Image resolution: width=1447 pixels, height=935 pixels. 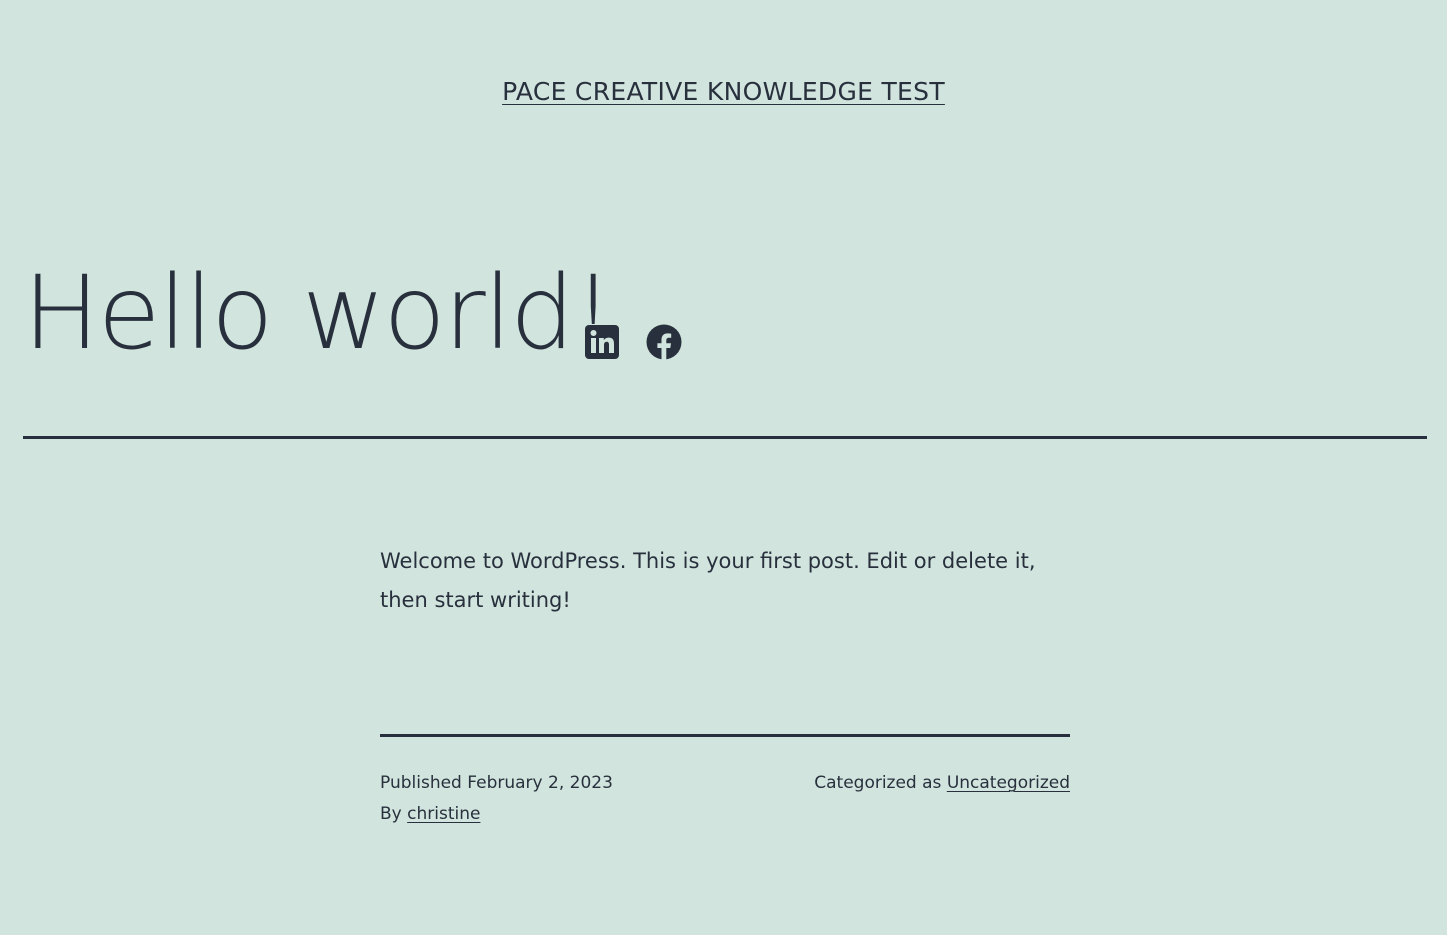 I want to click on author-line: By christine, so click(x=496, y=814).